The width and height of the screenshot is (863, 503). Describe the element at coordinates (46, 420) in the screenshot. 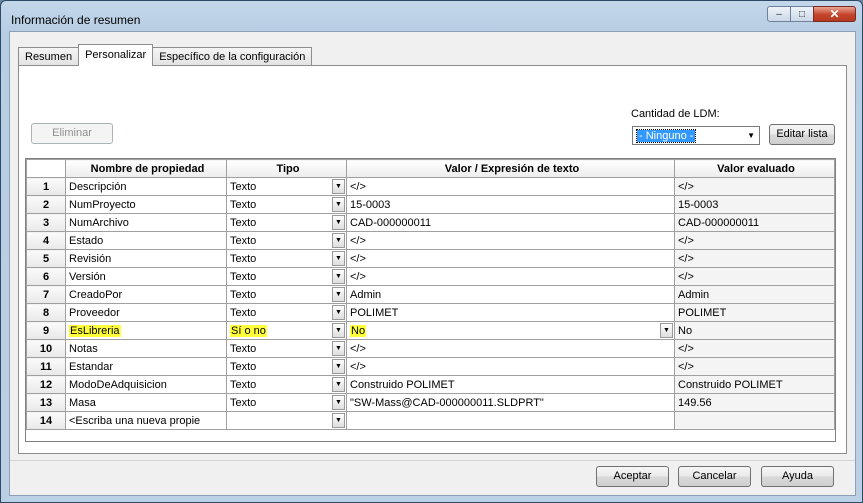

I see `row-number: 14` at that location.